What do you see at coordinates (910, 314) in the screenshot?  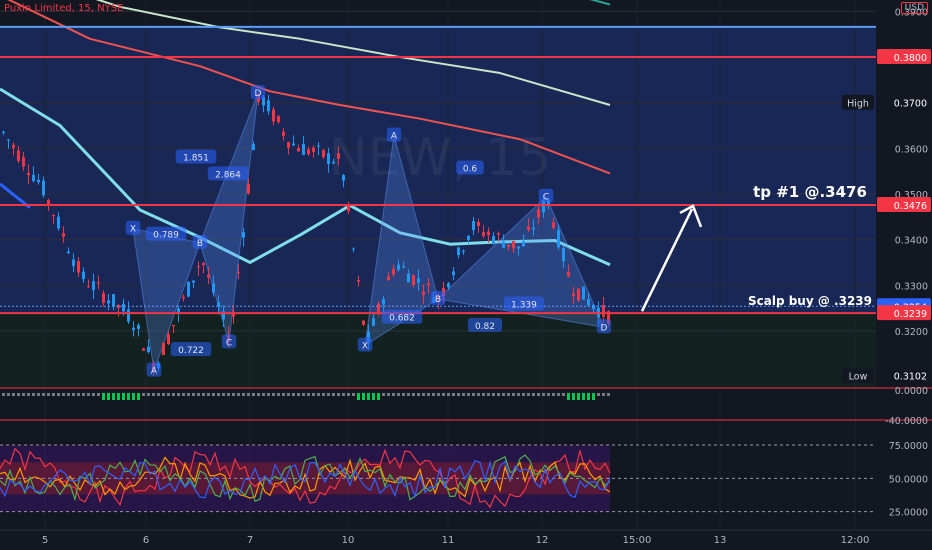 I see `price-marker: 0.3239` at bounding box center [910, 314].